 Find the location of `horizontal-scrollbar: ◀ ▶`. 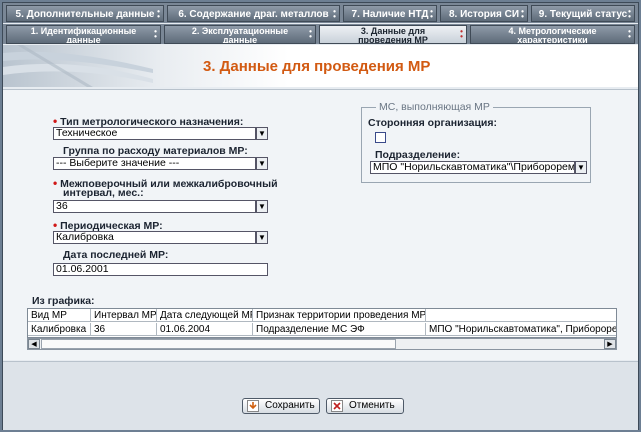

horizontal-scrollbar: ◀ ▶ is located at coordinates (322, 344).